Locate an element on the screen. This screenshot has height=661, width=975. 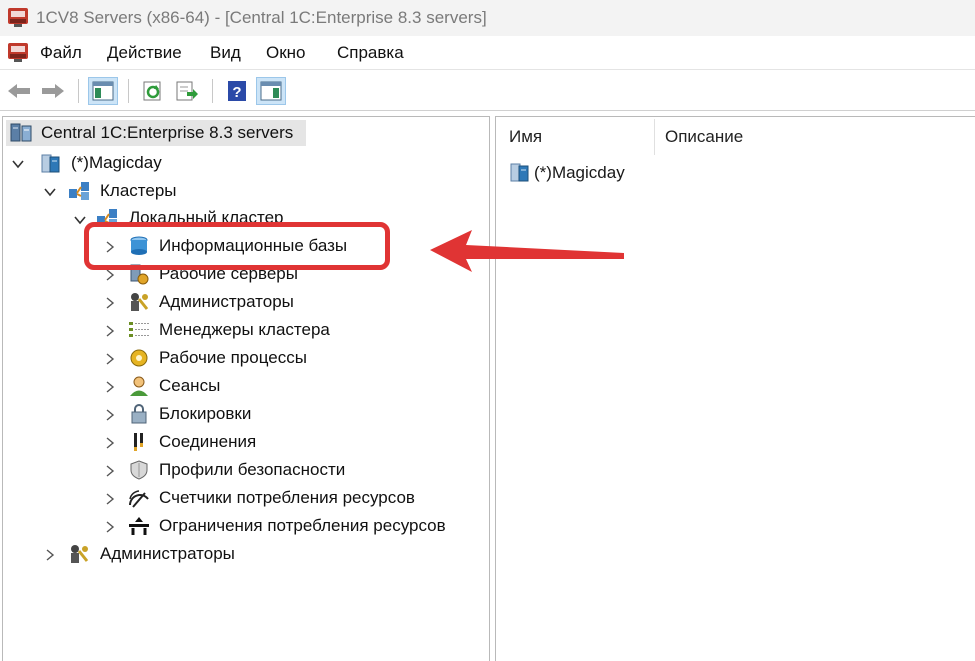
security-profiles-icon is located at coordinates (139, 470).